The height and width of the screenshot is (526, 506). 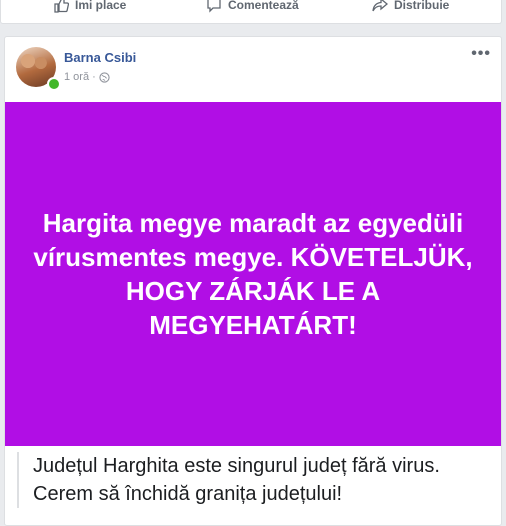 I want to click on online-status-icon, so click(x=54, y=84).